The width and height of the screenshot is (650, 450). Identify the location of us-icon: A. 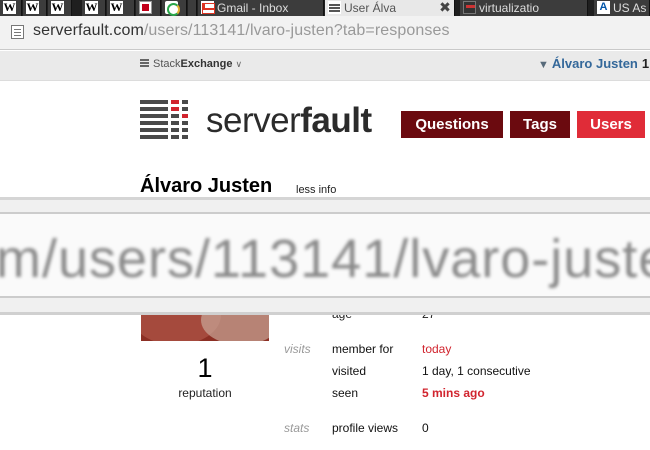
(603, 7).